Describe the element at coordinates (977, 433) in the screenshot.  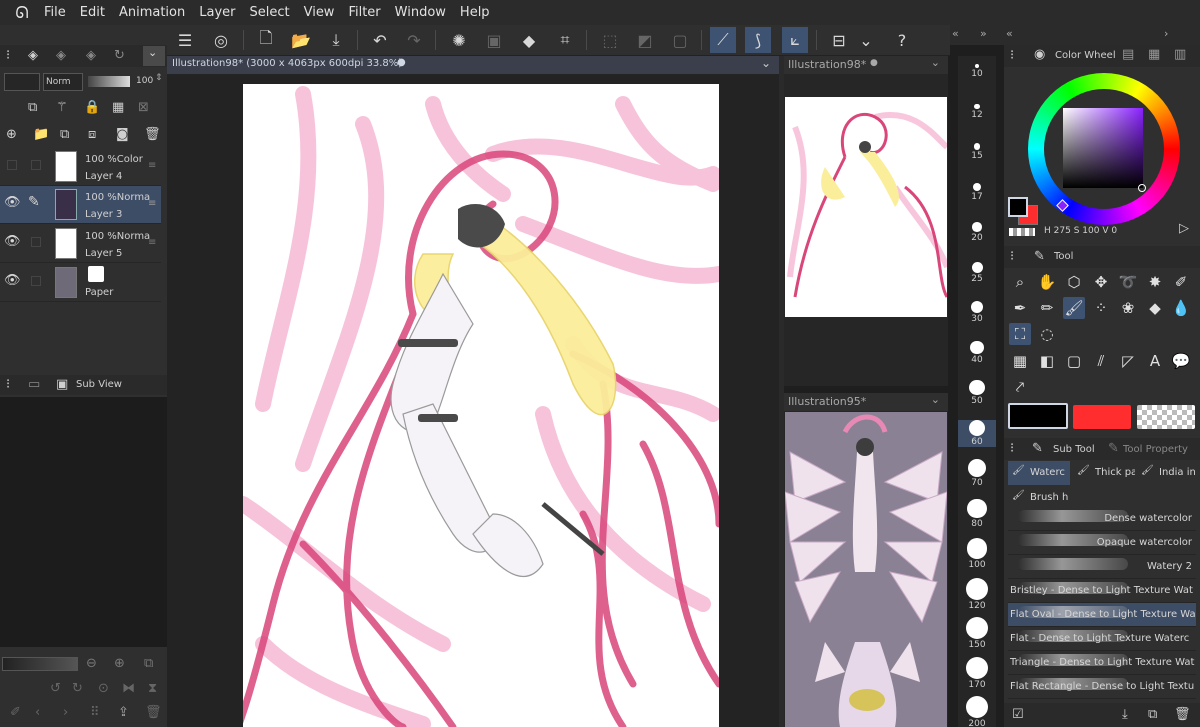
I see `brush-size-item: 60` at that location.